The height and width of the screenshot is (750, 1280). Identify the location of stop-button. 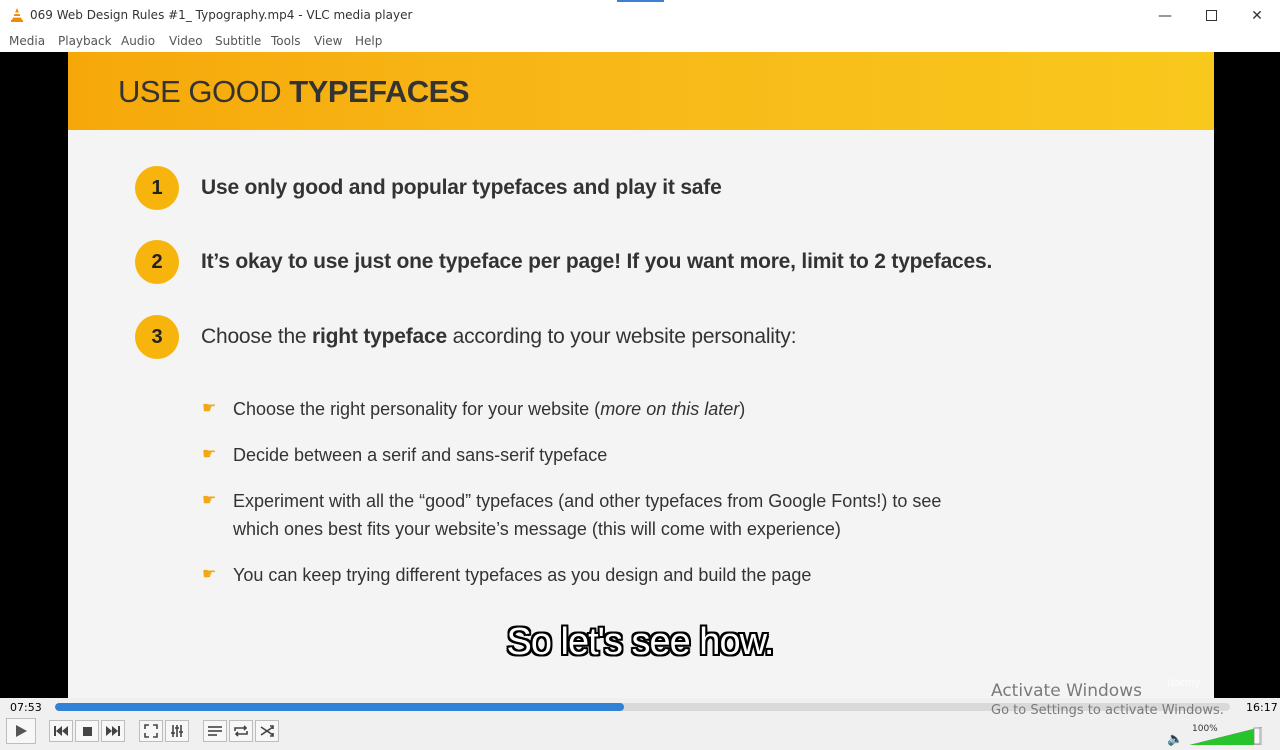
(87, 731).